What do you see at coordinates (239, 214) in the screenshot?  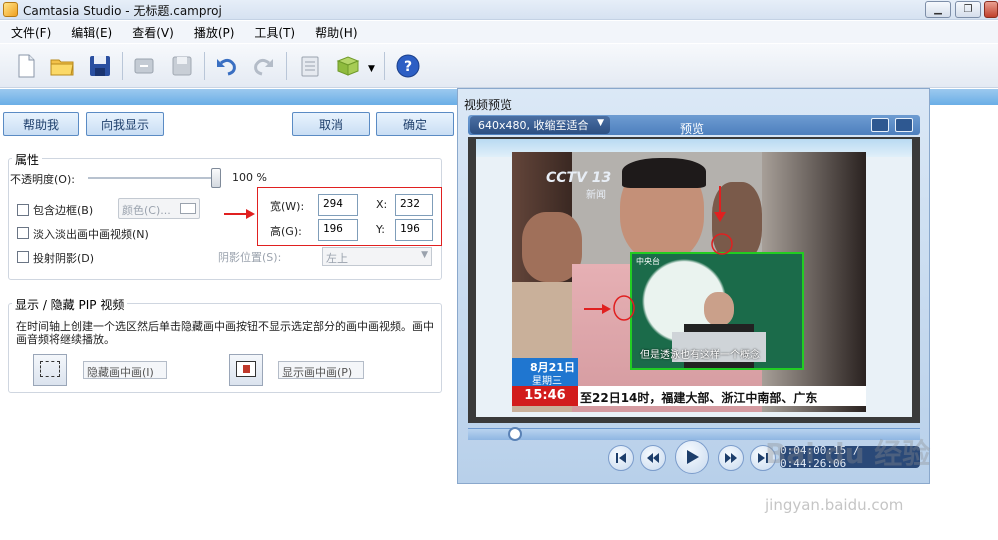 I see `annotation-arrow-icon` at bounding box center [239, 214].